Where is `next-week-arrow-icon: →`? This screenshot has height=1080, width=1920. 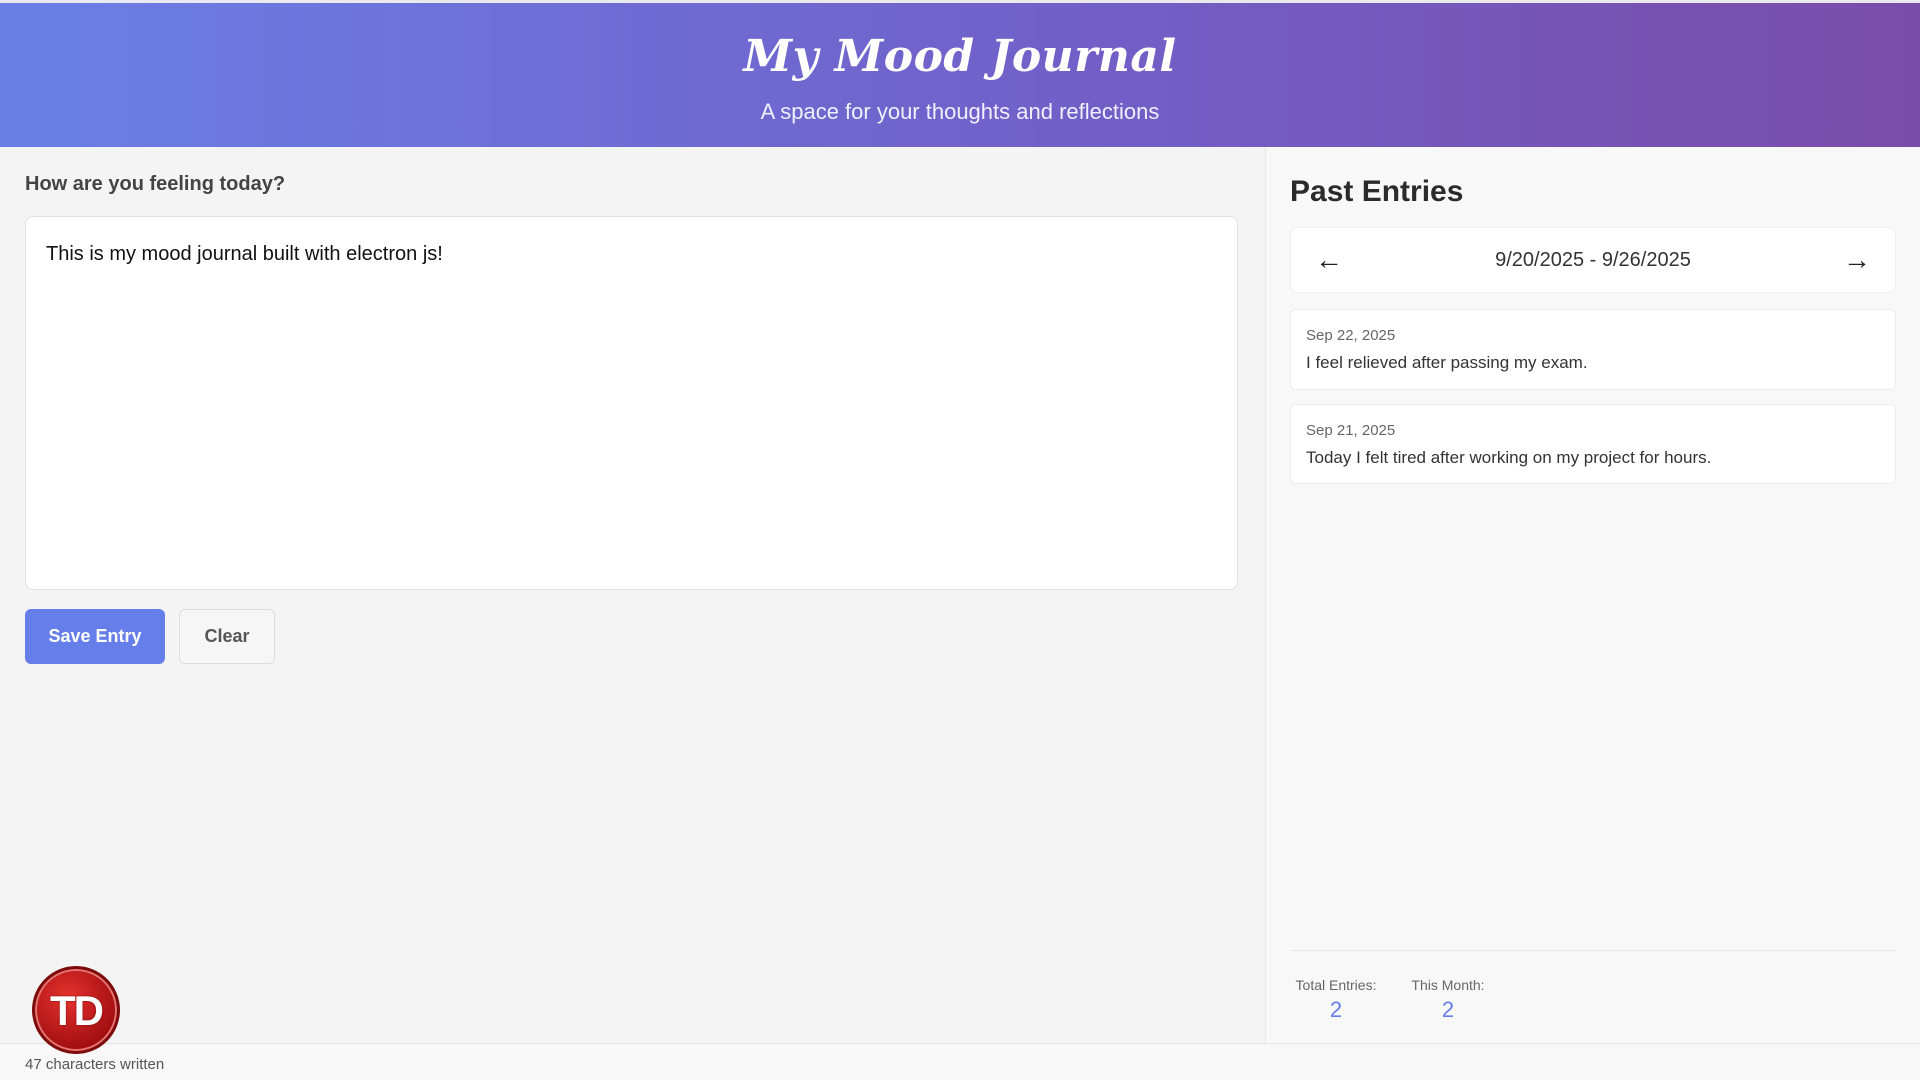
next-week-arrow-icon: → is located at coordinates (1857, 260).